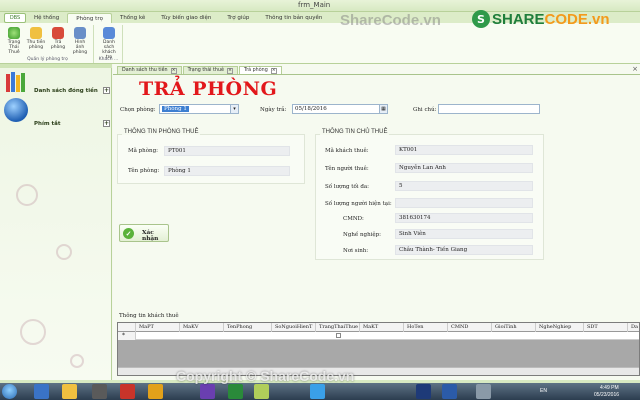 This screenshot has height=400, width=640. What do you see at coordinates (56, 124) in the screenshot?
I see `nav-phim-tat: Phím tắt +` at bounding box center [56, 124].